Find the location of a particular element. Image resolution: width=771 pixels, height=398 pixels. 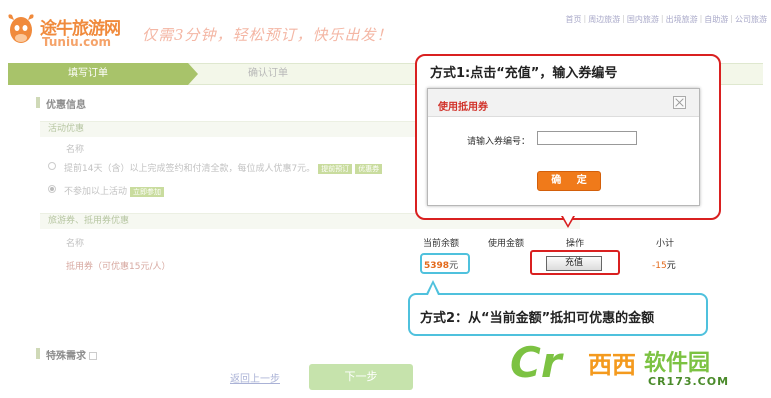

nav-company: 公司旅游 is located at coordinates (751, 19).